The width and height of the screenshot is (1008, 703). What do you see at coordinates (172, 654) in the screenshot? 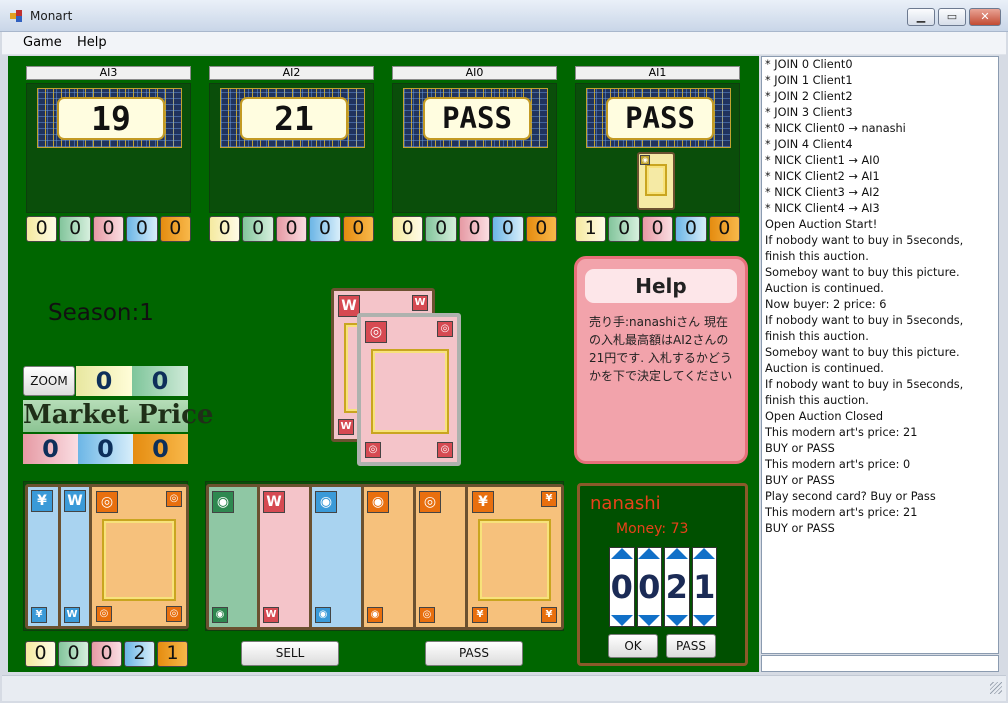
I see `orange-counter: 1` at bounding box center [172, 654].